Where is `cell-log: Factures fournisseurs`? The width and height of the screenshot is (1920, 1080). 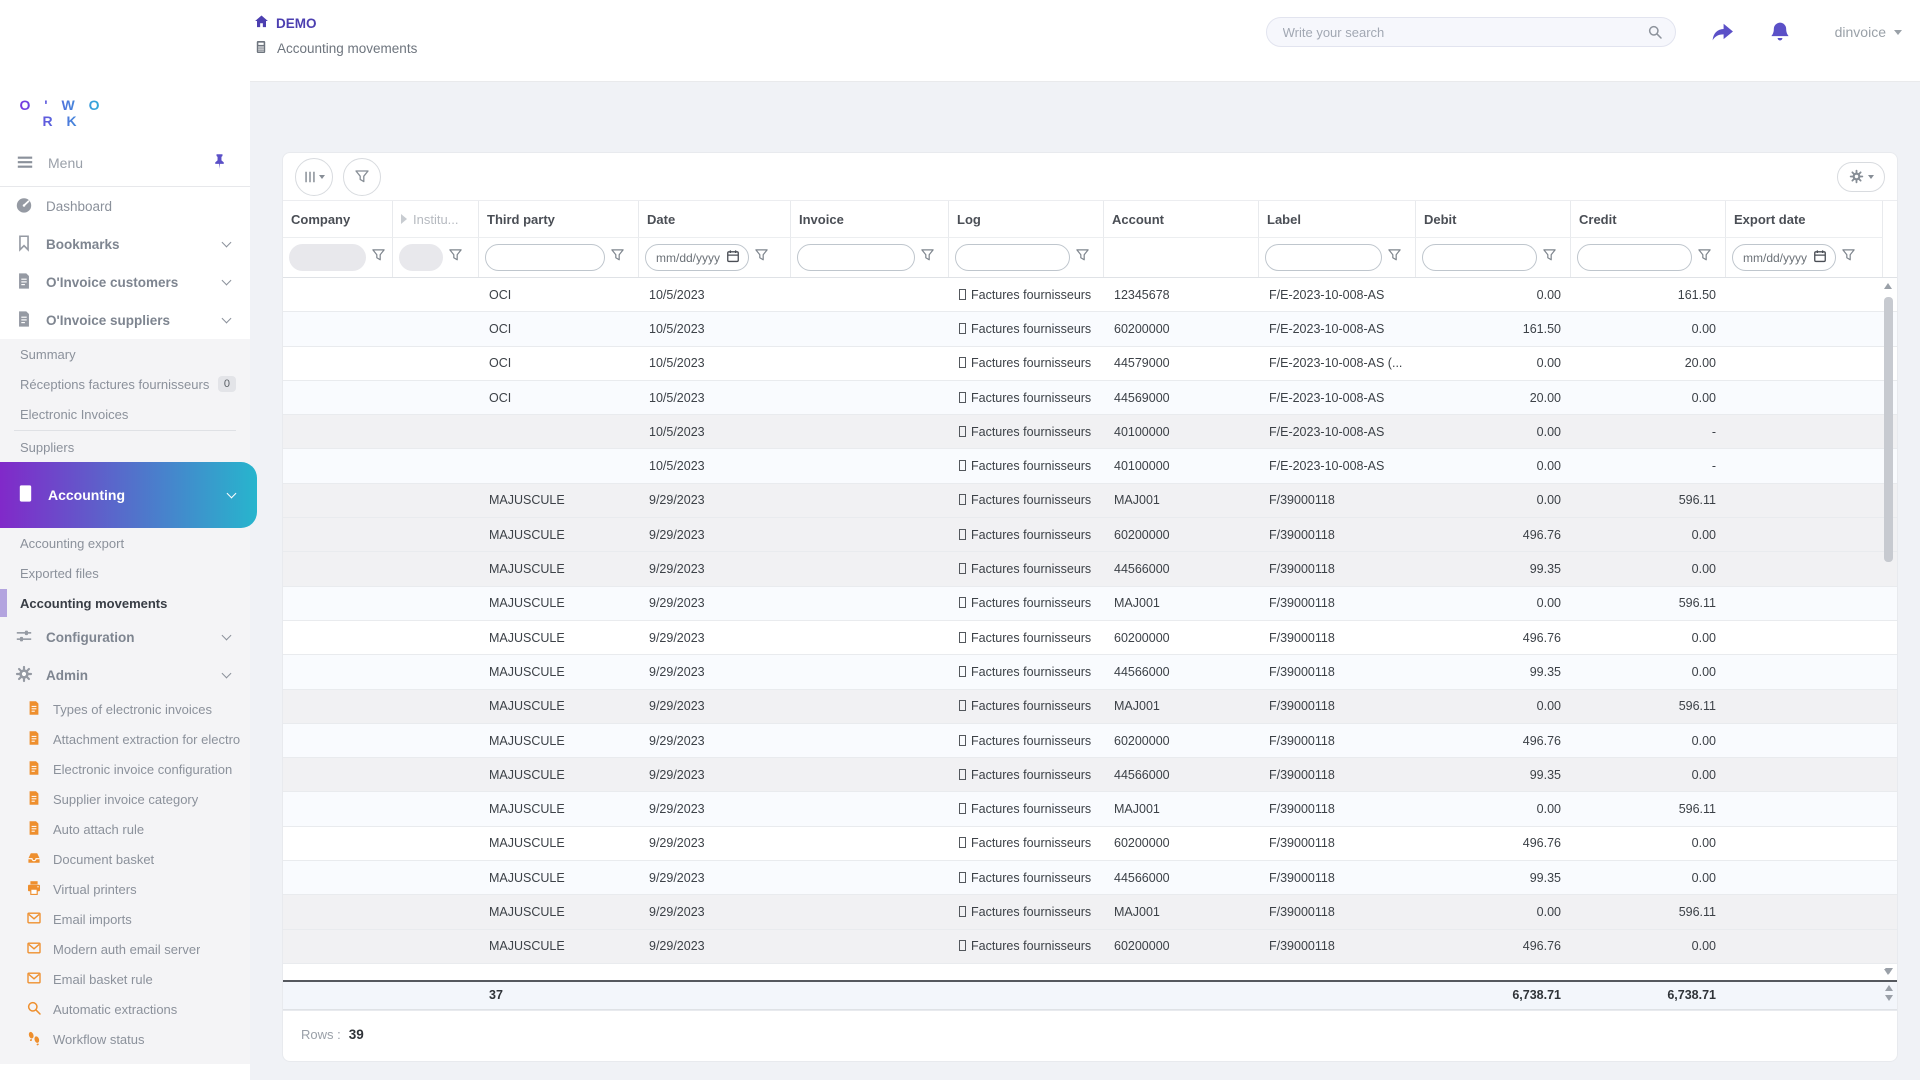 cell-log: Factures fournisseurs is located at coordinates (1026, 603).